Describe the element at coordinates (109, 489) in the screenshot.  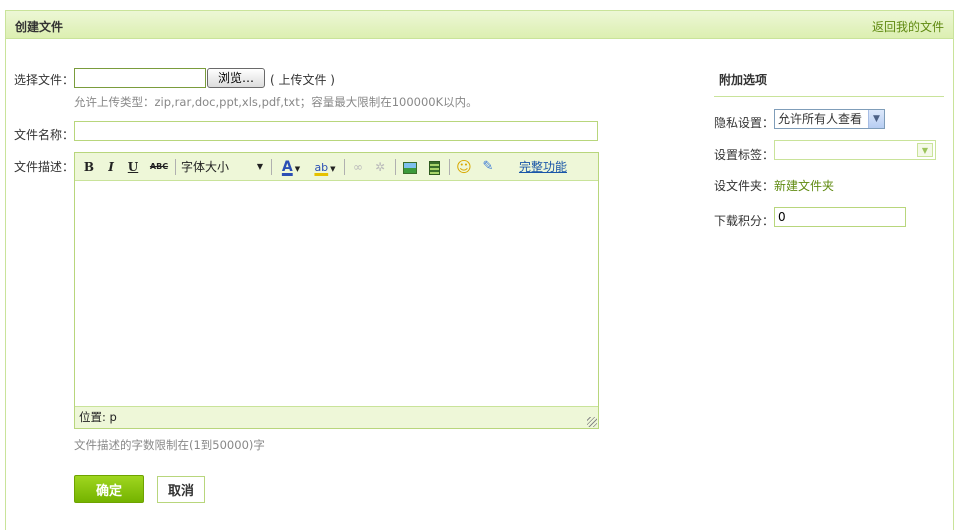
I see `confirm-button: 确定` at that location.